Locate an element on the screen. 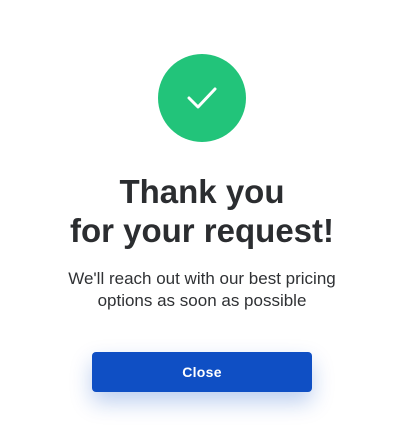 The height and width of the screenshot is (433, 420). message-line-2: options as soon as possible is located at coordinates (202, 300).